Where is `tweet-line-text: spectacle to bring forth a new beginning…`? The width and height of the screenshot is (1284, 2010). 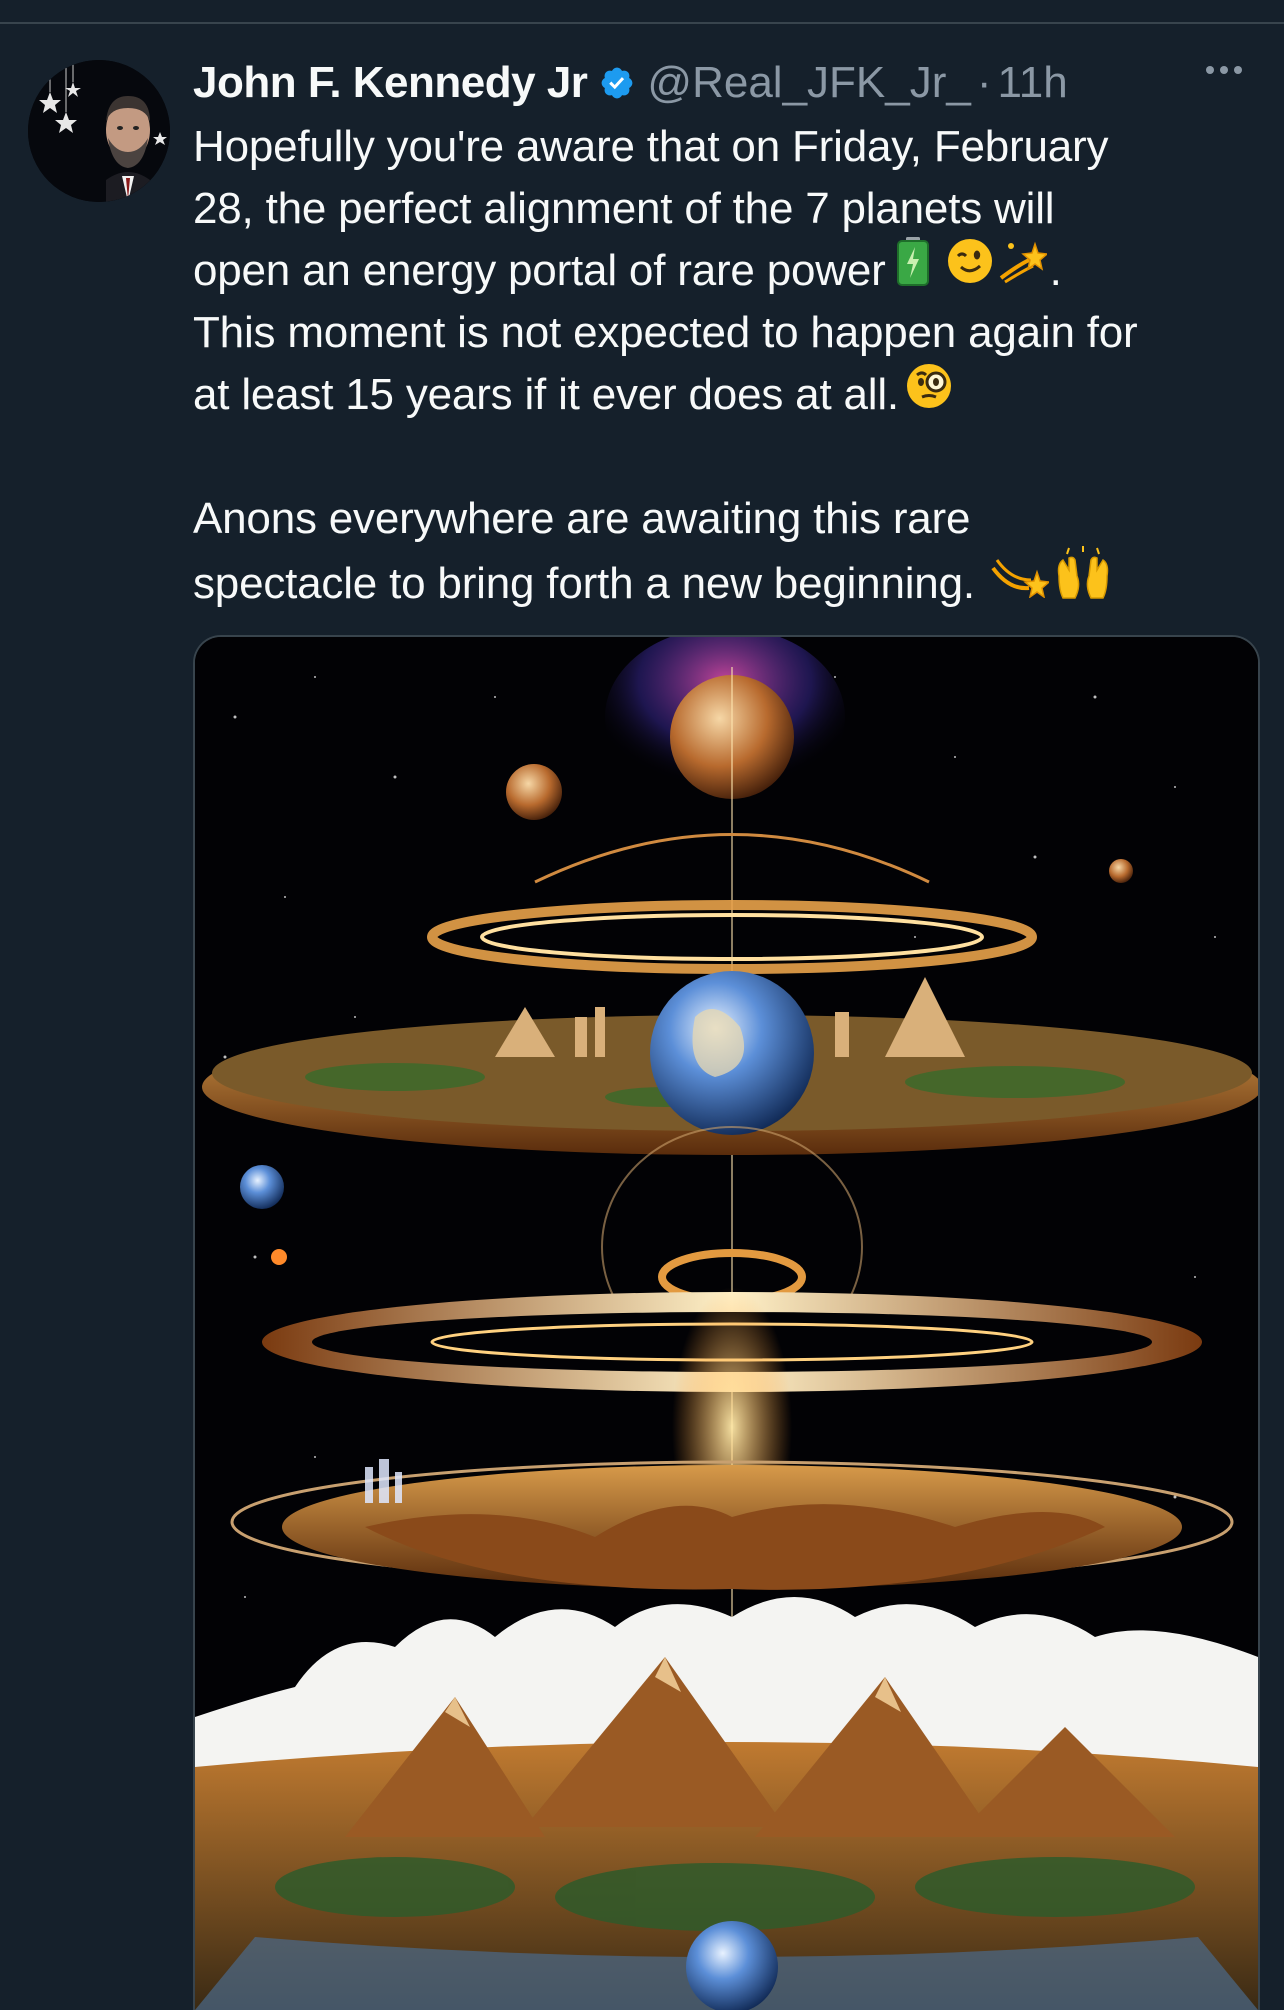 tweet-line-text: spectacle to bring forth a new beginning… is located at coordinates (584, 584).